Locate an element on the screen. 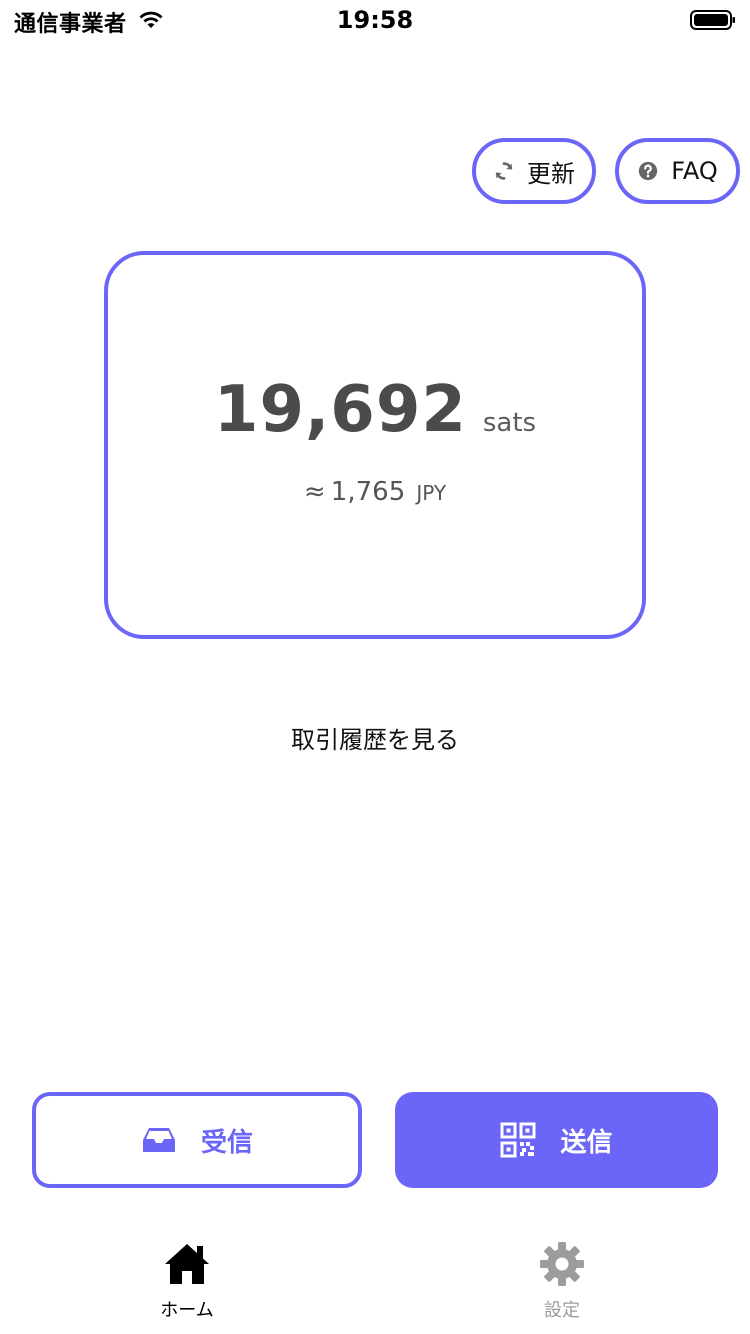  faq-button: FAQ is located at coordinates (677, 171).